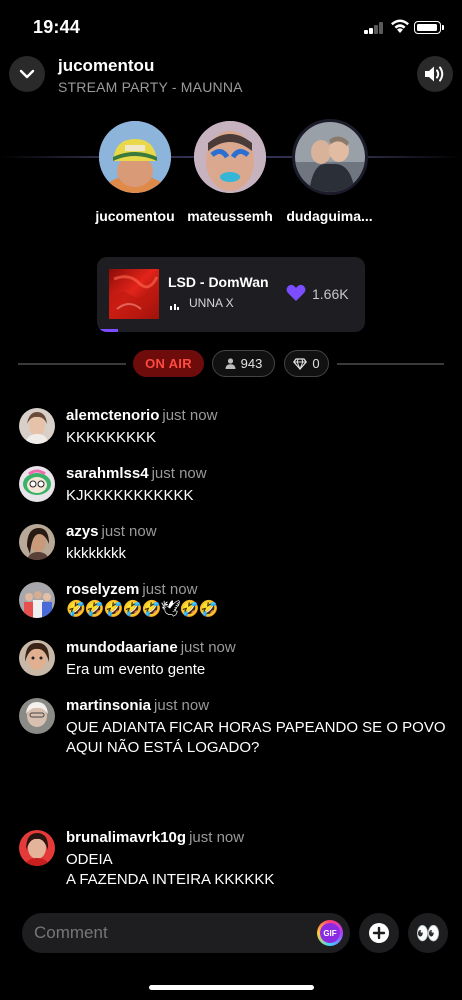 This screenshot has width=462, height=1000. What do you see at coordinates (111, 437) in the screenshot?
I see `message-text: KKKKKKKKK` at bounding box center [111, 437].